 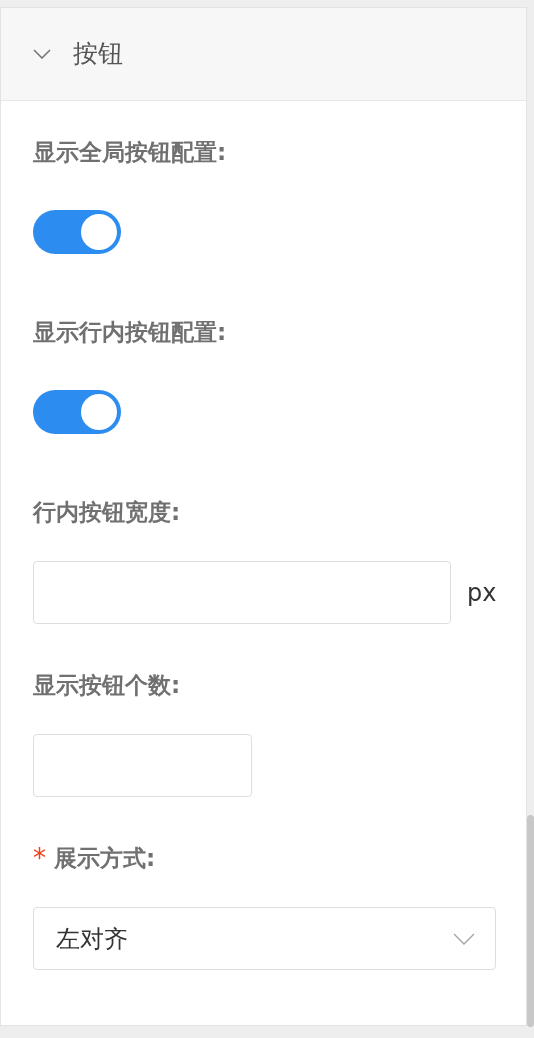 I want to click on dropdown-caret-icon, so click(x=464, y=938).